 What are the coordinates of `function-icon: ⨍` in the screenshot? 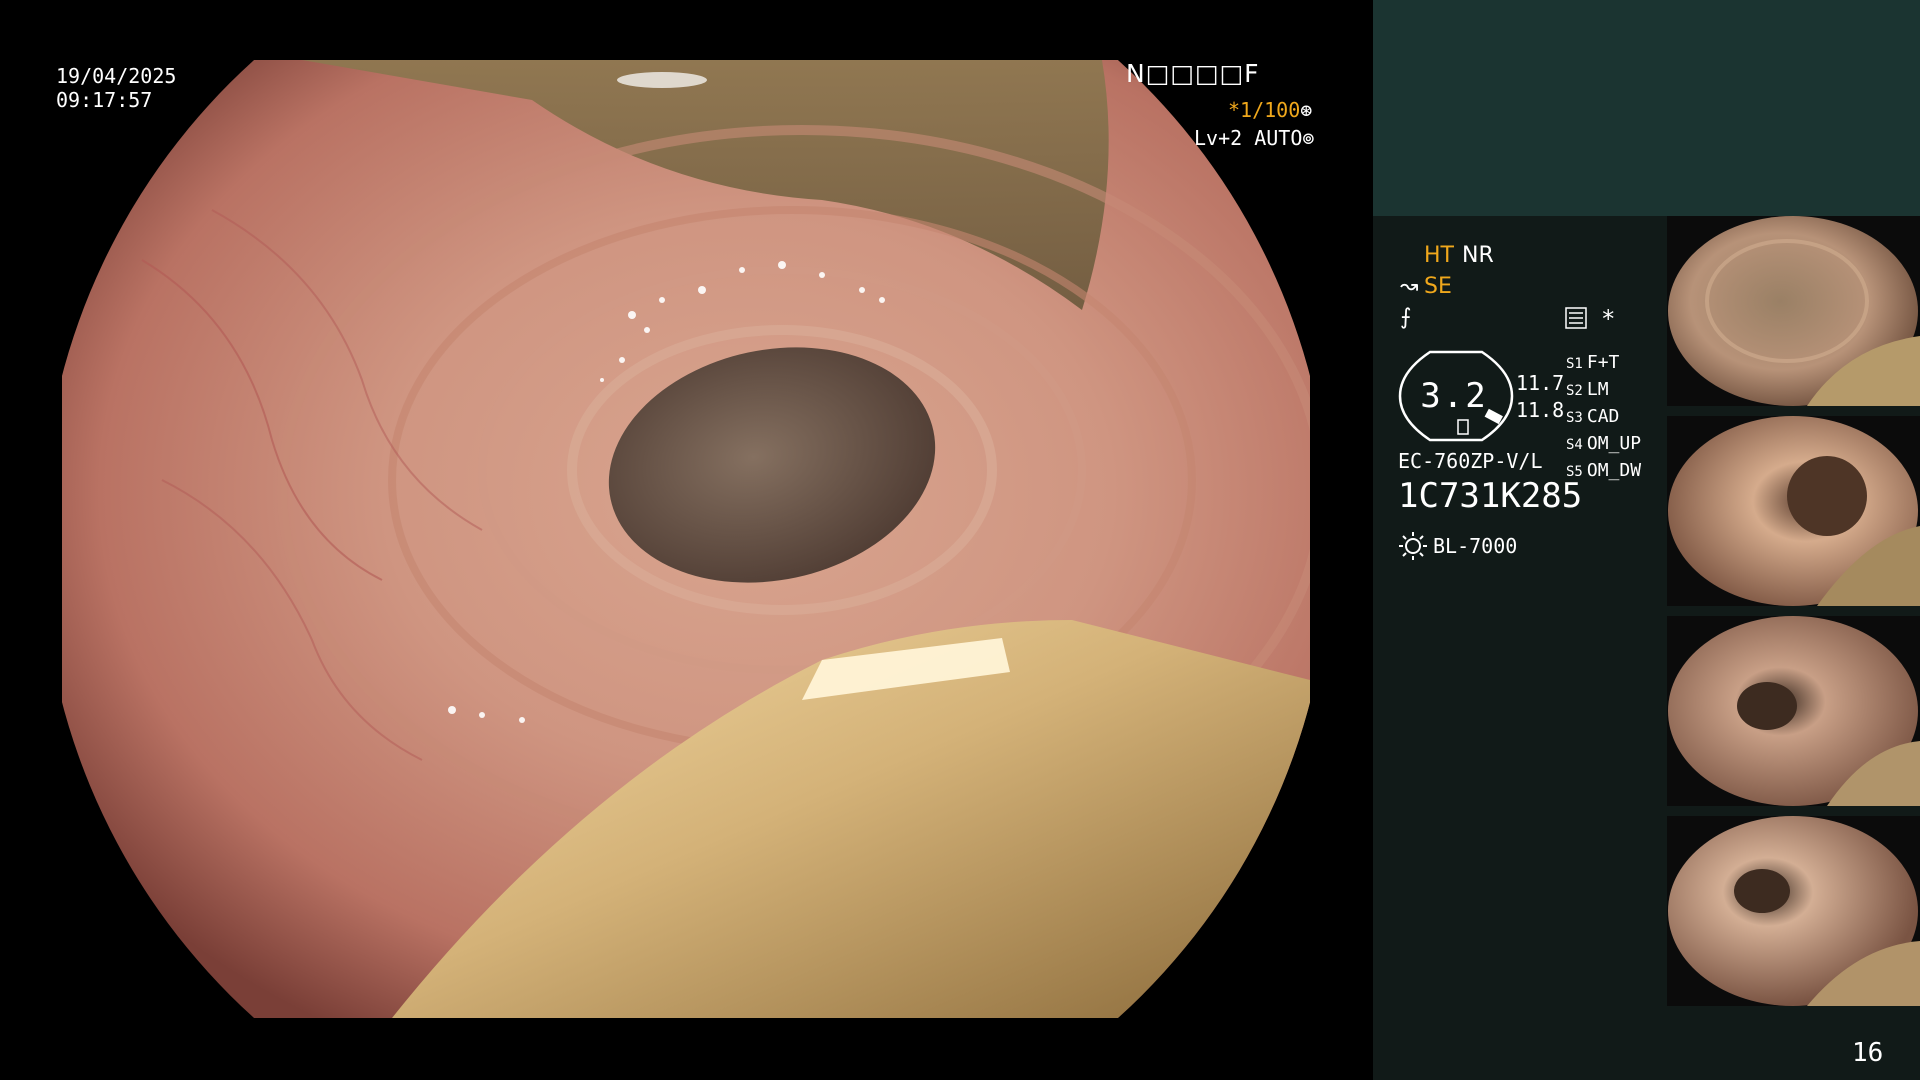 It's located at (1406, 317).